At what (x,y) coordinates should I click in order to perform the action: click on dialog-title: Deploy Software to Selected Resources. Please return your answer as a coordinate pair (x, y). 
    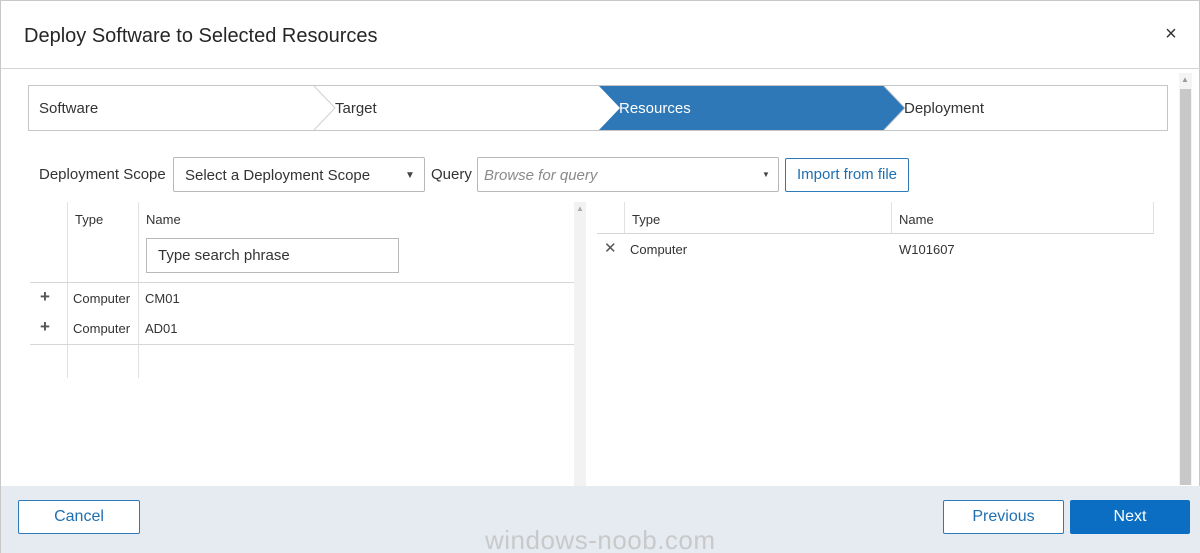
    Looking at the image, I should click on (201, 36).